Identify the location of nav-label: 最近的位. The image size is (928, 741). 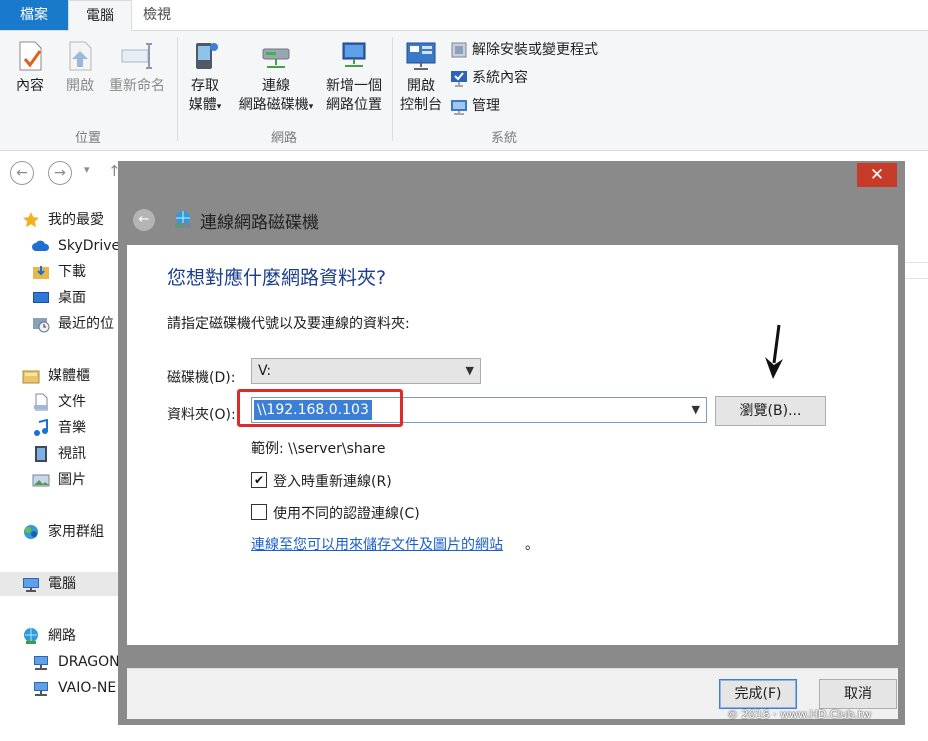
(86, 324).